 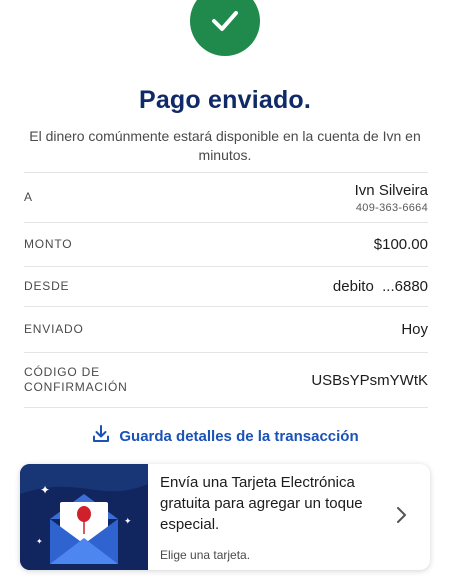 I want to click on detail-row-sent: ENVIADO Hoy, so click(x=226, y=329).